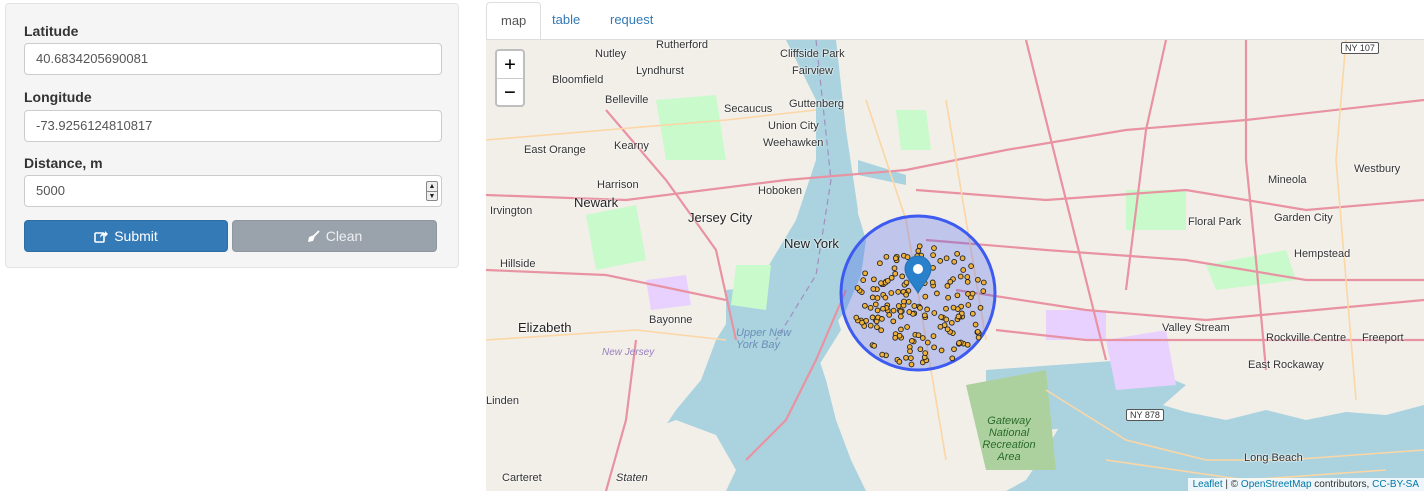 Image resolution: width=1424 pixels, height=498 pixels. Describe the element at coordinates (101, 236) in the screenshot. I see `share-icon` at that location.